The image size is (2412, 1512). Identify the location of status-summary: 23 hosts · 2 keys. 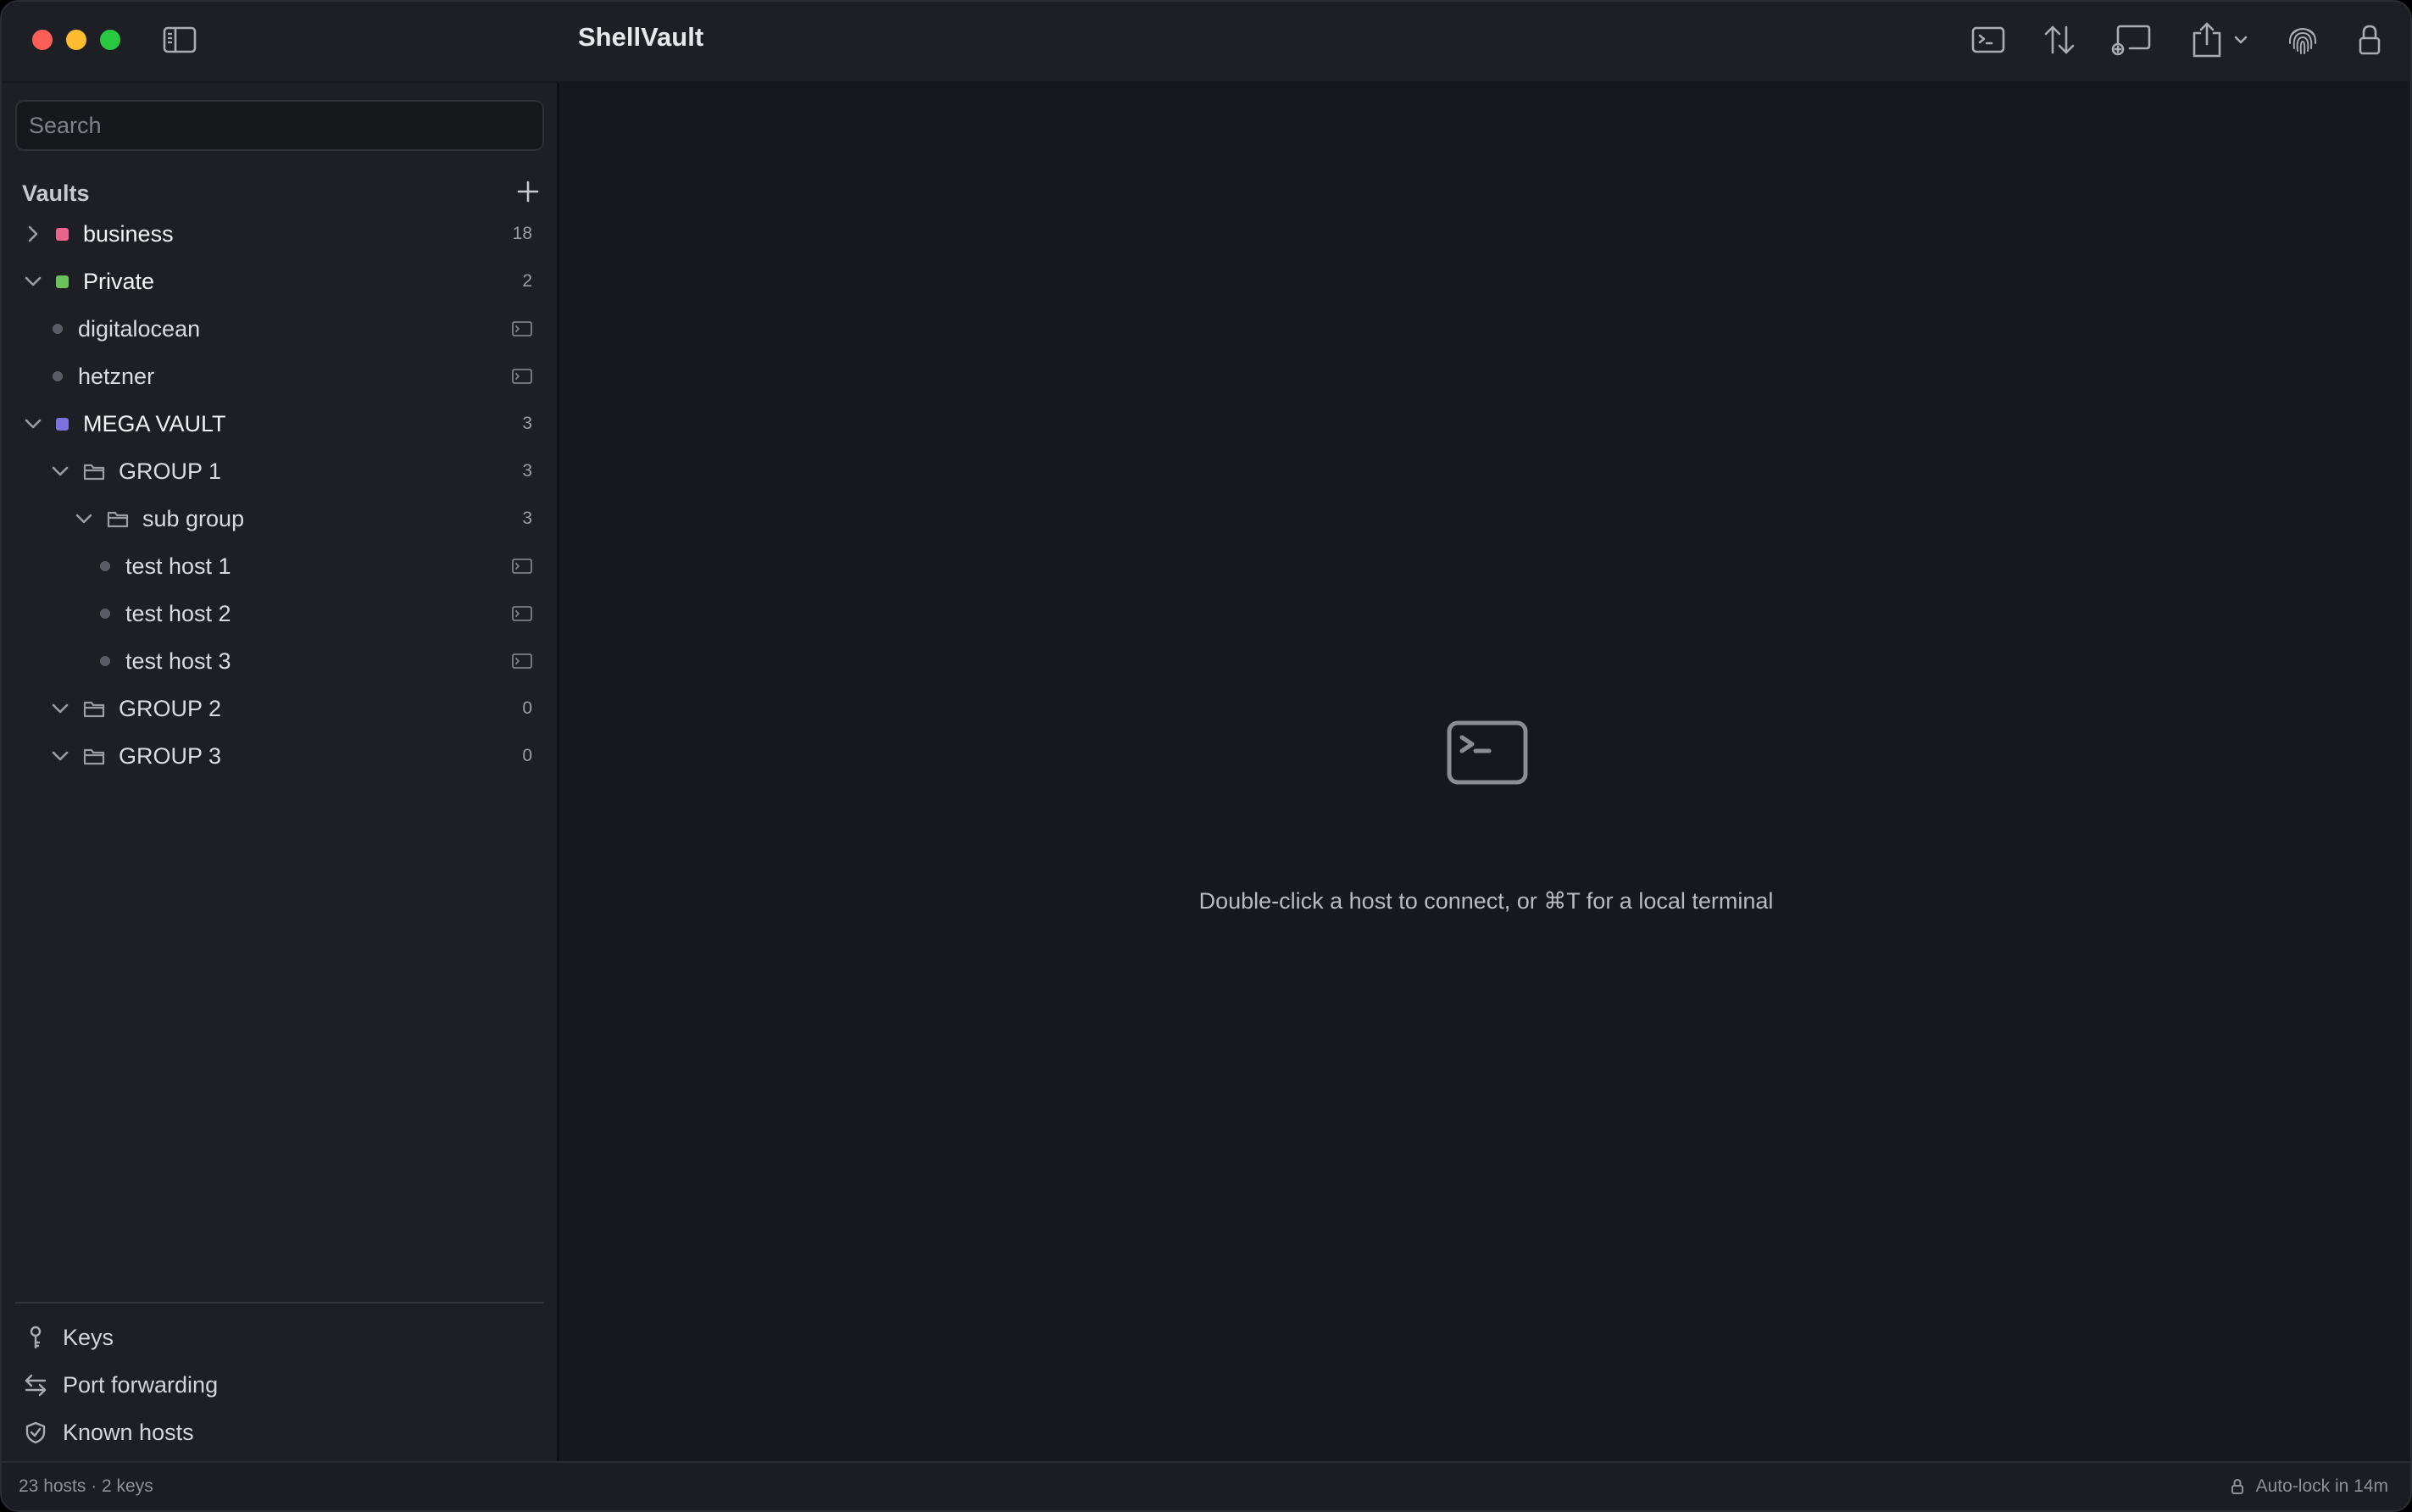
(86, 1486).